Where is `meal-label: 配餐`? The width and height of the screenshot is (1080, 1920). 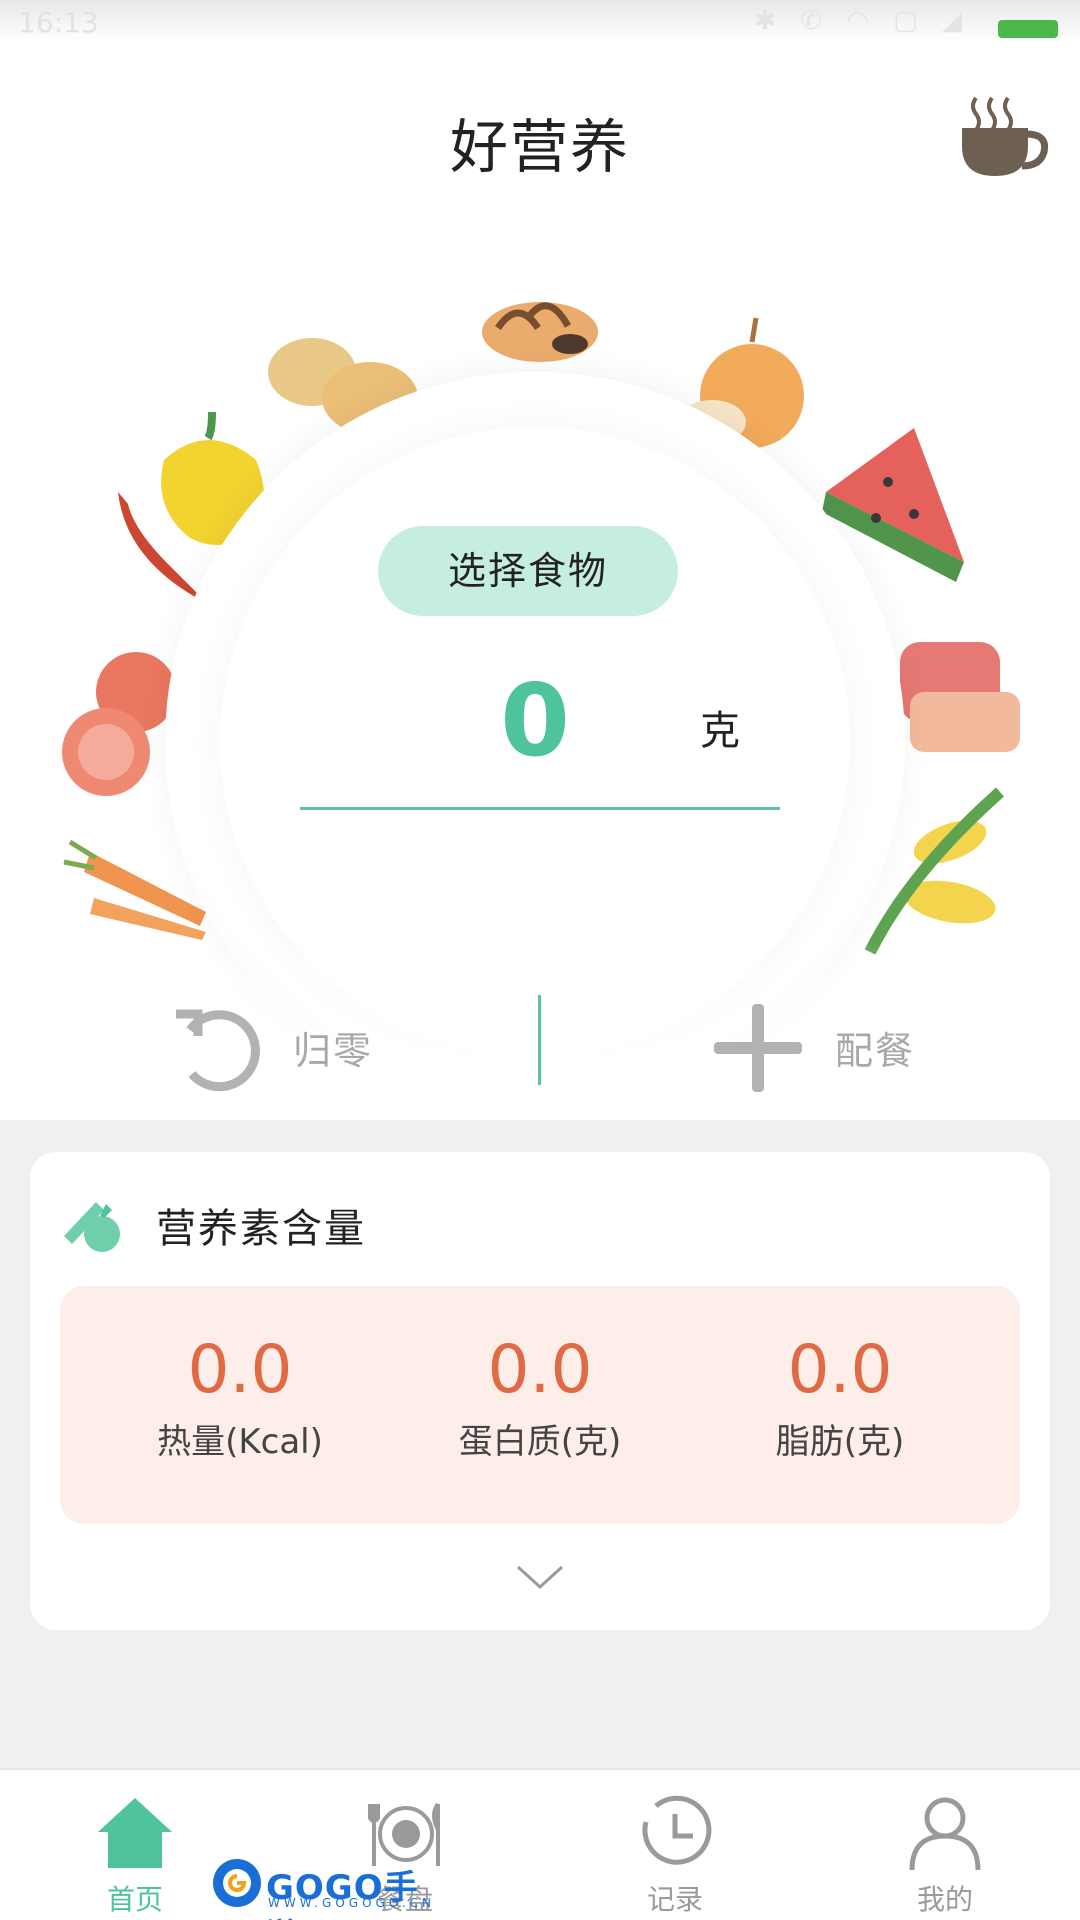
meal-label: 配餐 is located at coordinates (875, 1051).